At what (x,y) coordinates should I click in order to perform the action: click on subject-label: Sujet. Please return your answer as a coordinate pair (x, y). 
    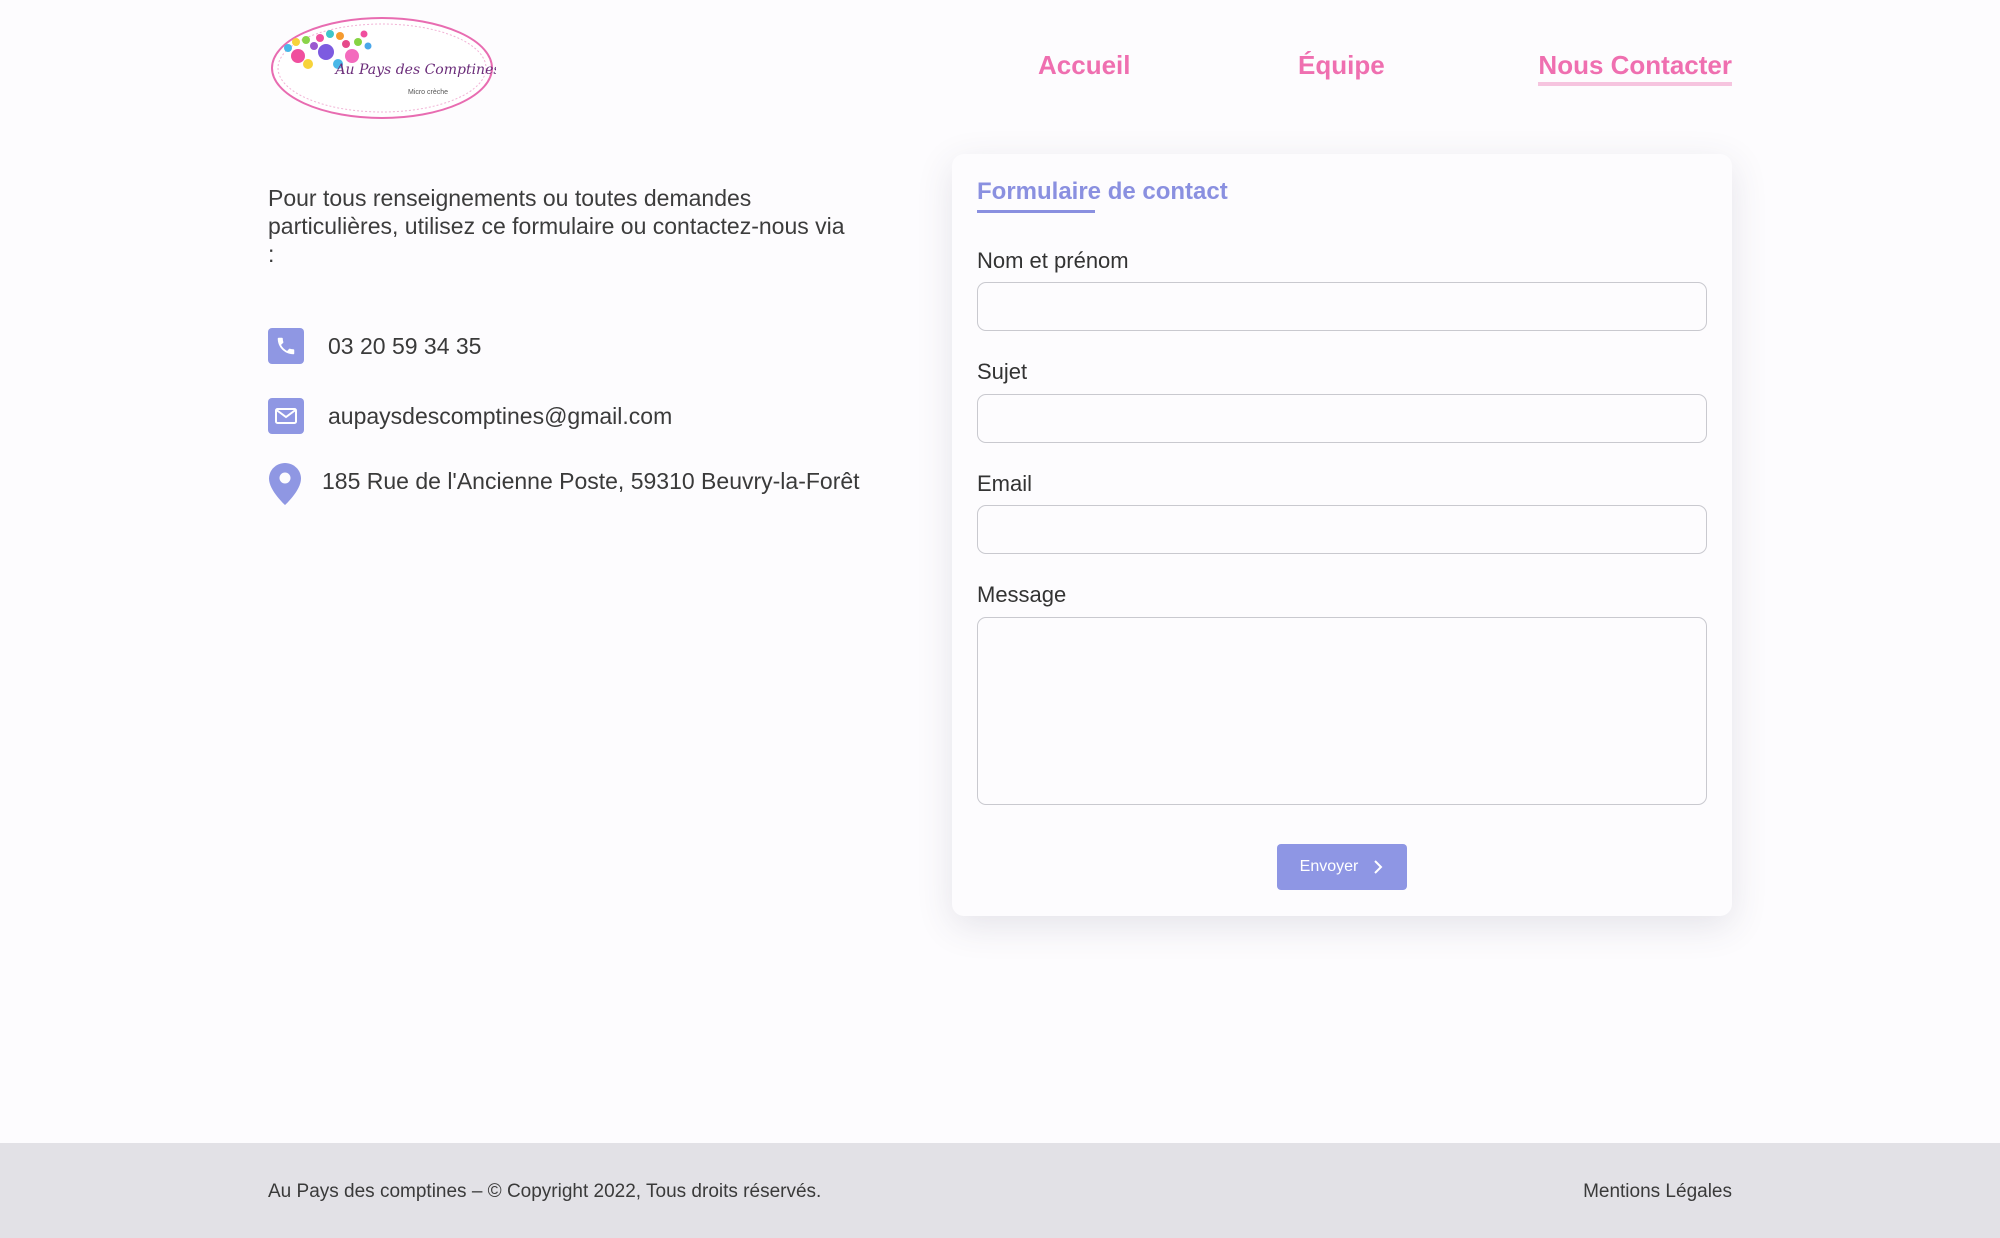
    Looking at the image, I should click on (1002, 371).